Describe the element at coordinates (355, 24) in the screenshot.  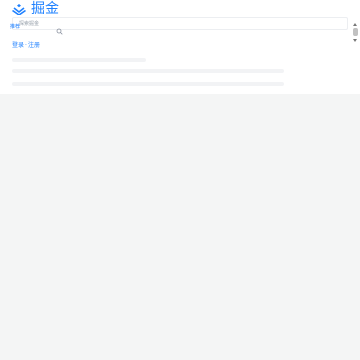
I see `scroll-up-arrow-icon` at that location.